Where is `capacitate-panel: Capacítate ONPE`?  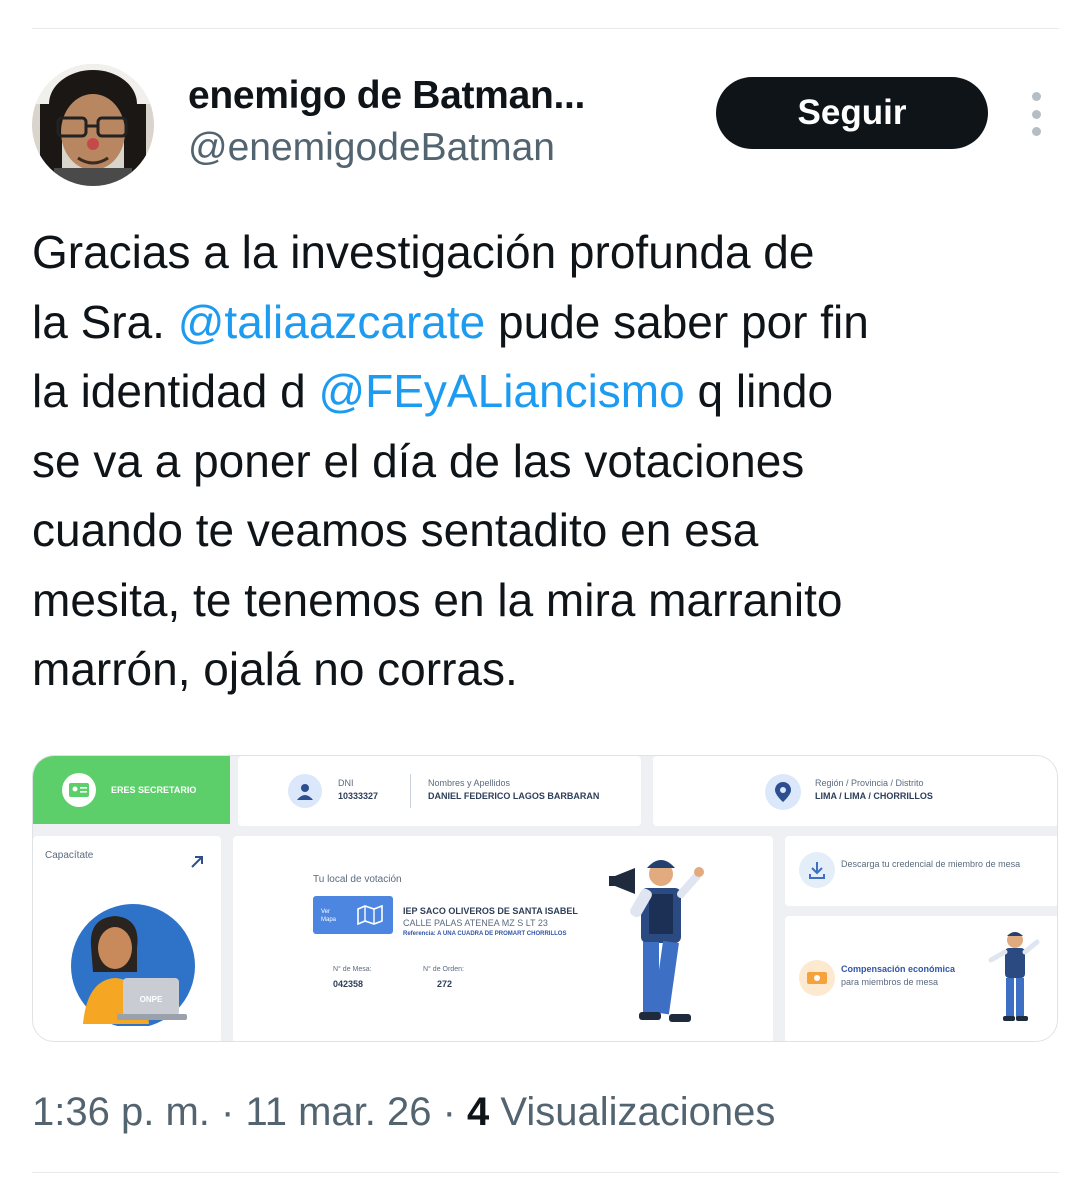
capacitate-panel: Capacítate ONPE is located at coordinates (127, 938).